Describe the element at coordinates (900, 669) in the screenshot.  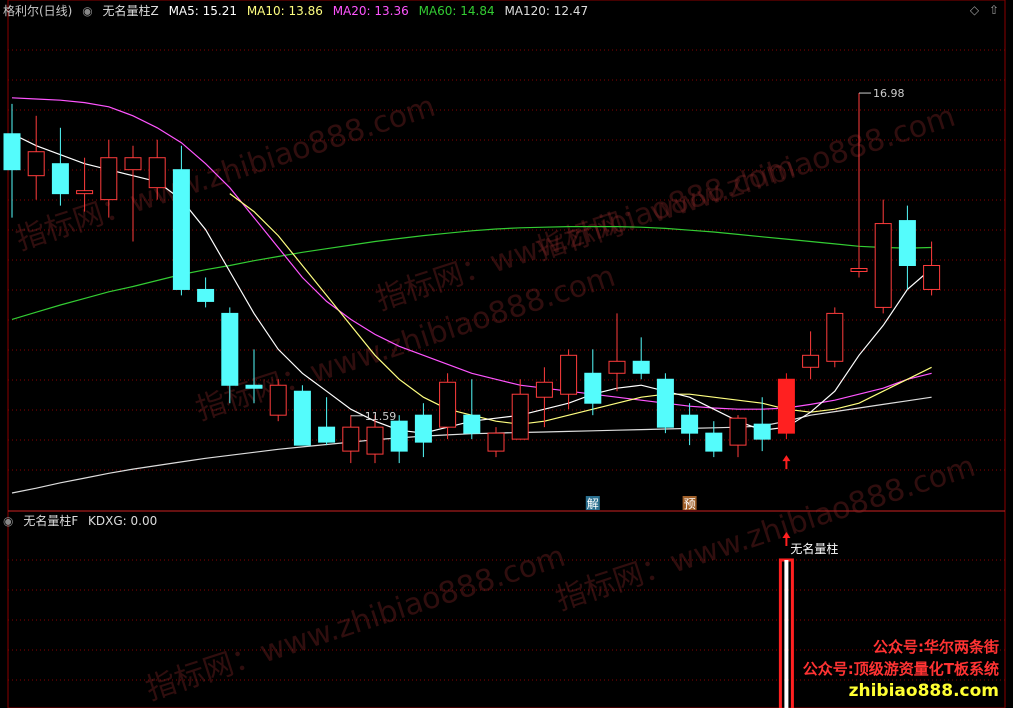
I see `brand-line-2: 公众号:顶级游资量化T板系统` at that location.